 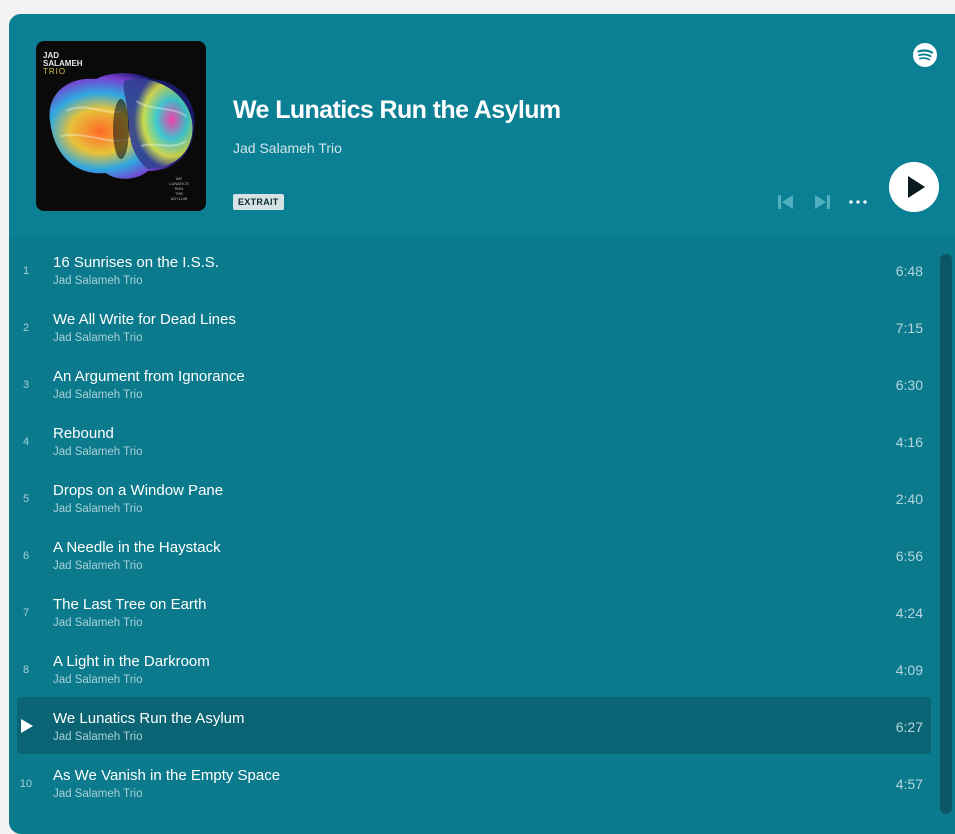 What do you see at coordinates (474, 440) in the screenshot?
I see `track-row: 4 Rebound Jad Salameh Trio 4:16` at bounding box center [474, 440].